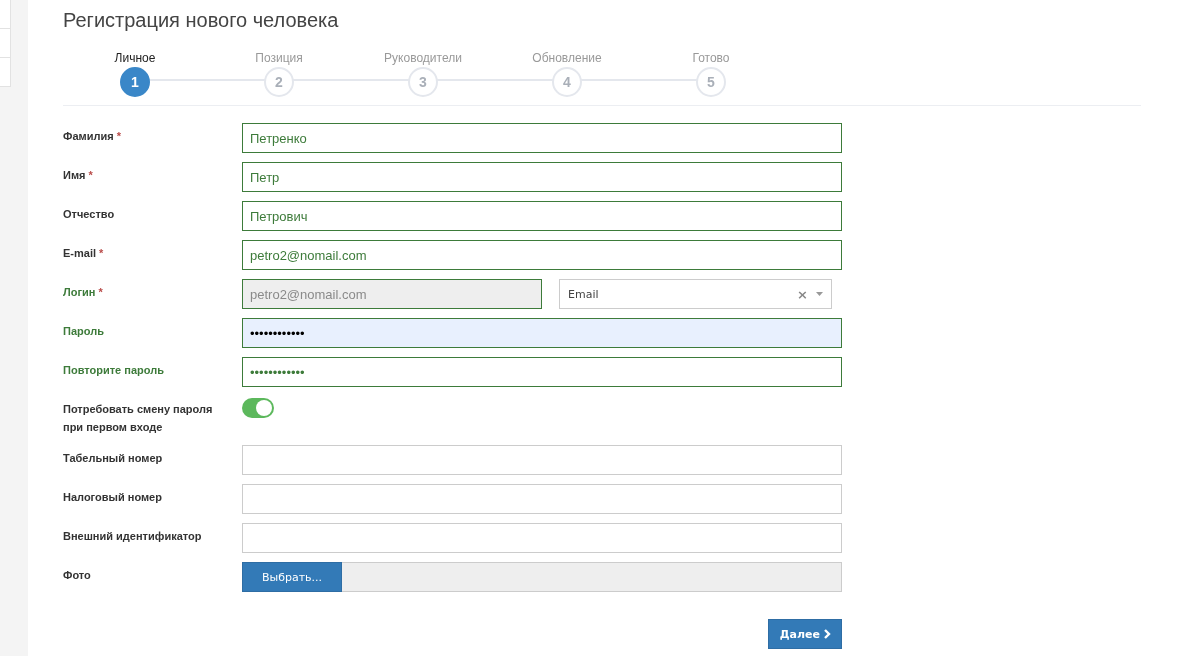 The height and width of the screenshot is (656, 1177). What do you see at coordinates (542, 216) in the screenshot?
I see `input-field: Петрович` at bounding box center [542, 216].